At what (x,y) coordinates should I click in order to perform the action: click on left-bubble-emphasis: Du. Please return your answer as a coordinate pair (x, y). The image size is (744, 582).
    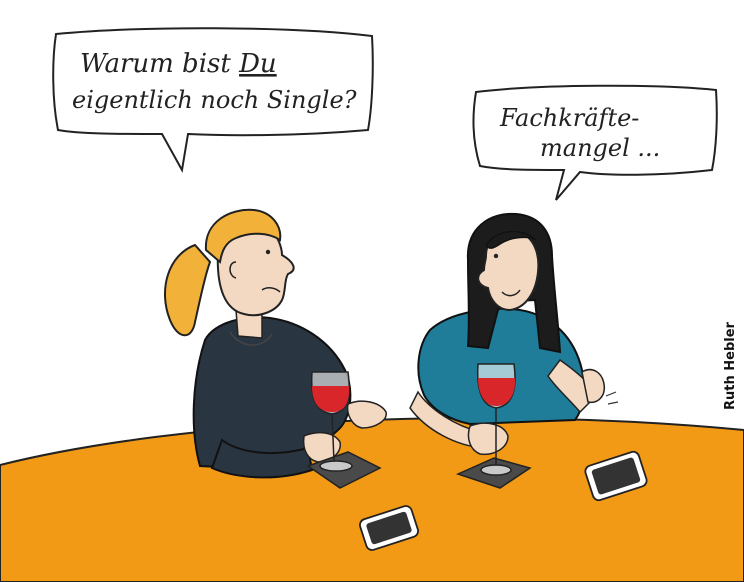
    Looking at the image, I should click on (257, 64).